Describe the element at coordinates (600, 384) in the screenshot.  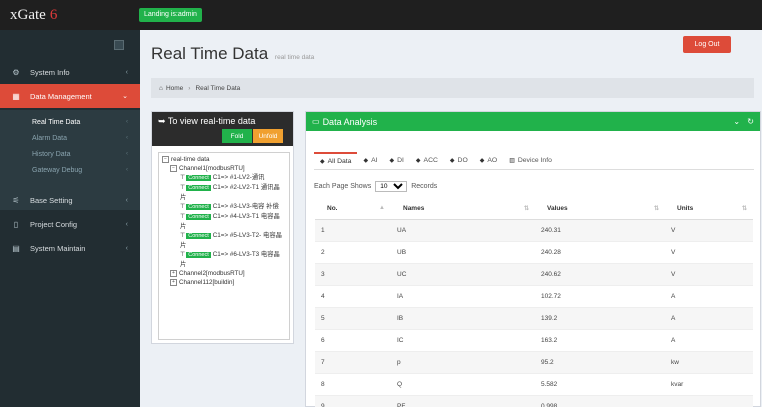
I see `cell-value: 5.582` at that location.